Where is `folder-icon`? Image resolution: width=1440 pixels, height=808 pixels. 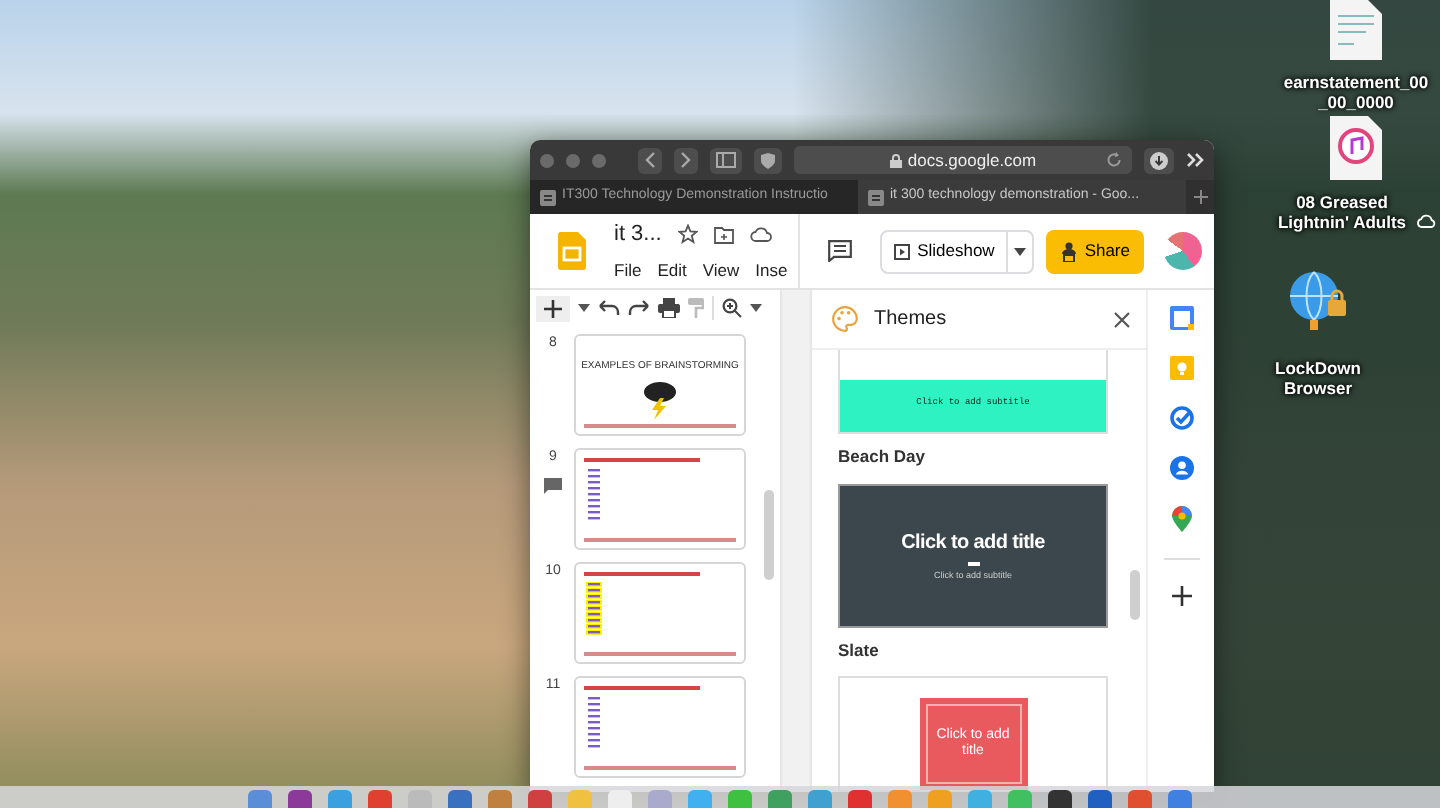
folder-icon is located at coordinates (723, 234).